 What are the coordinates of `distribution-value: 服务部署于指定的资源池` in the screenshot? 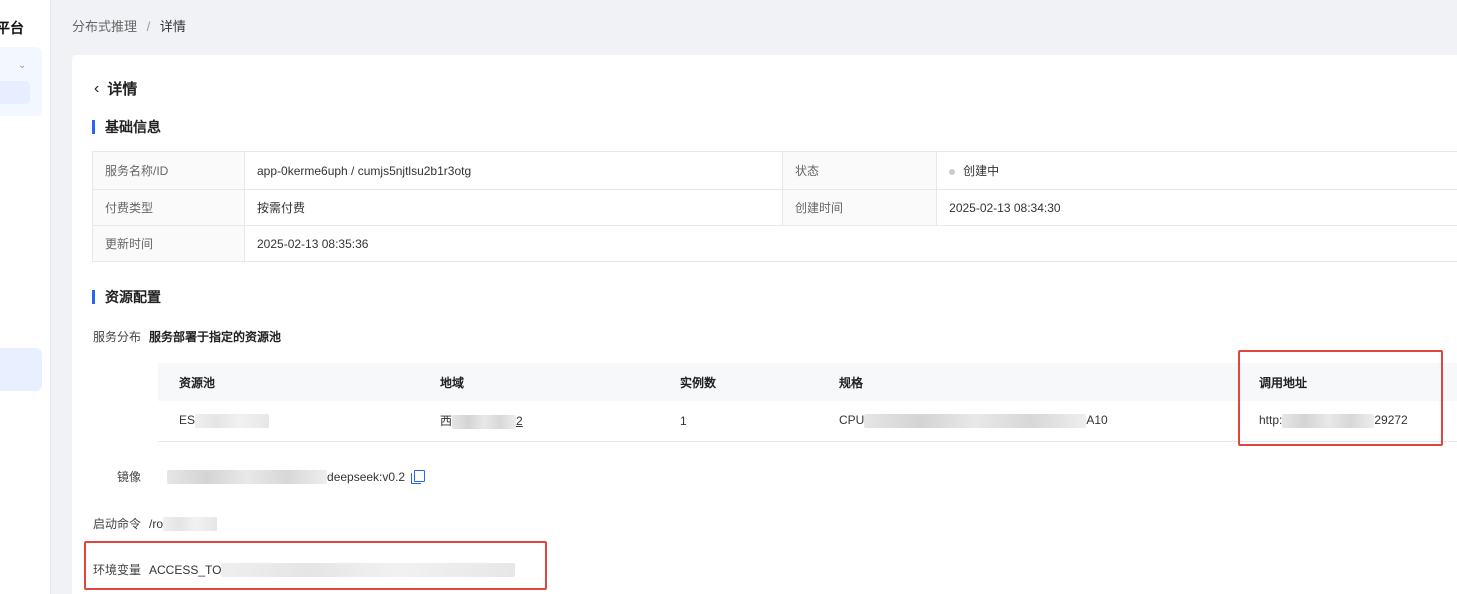 It's located at (215, 337).